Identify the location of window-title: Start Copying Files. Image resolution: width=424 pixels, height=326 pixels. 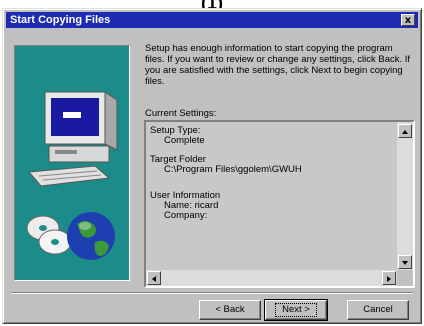
(60, 20).